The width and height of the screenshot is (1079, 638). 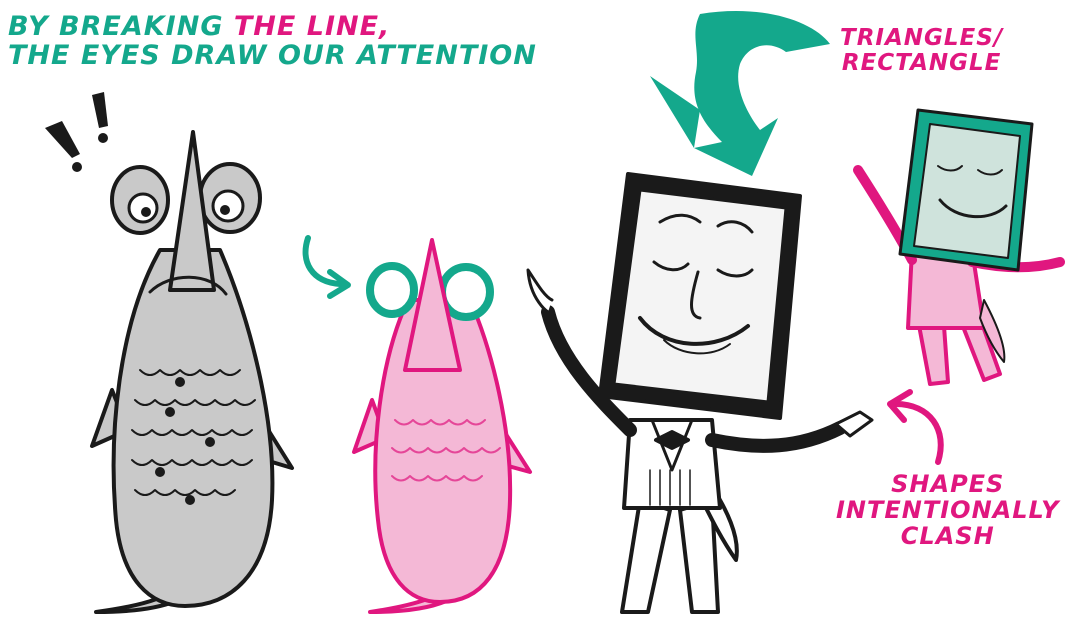 I want to click on clash-label-line-3: CLASH, so click(x=947, y=535).